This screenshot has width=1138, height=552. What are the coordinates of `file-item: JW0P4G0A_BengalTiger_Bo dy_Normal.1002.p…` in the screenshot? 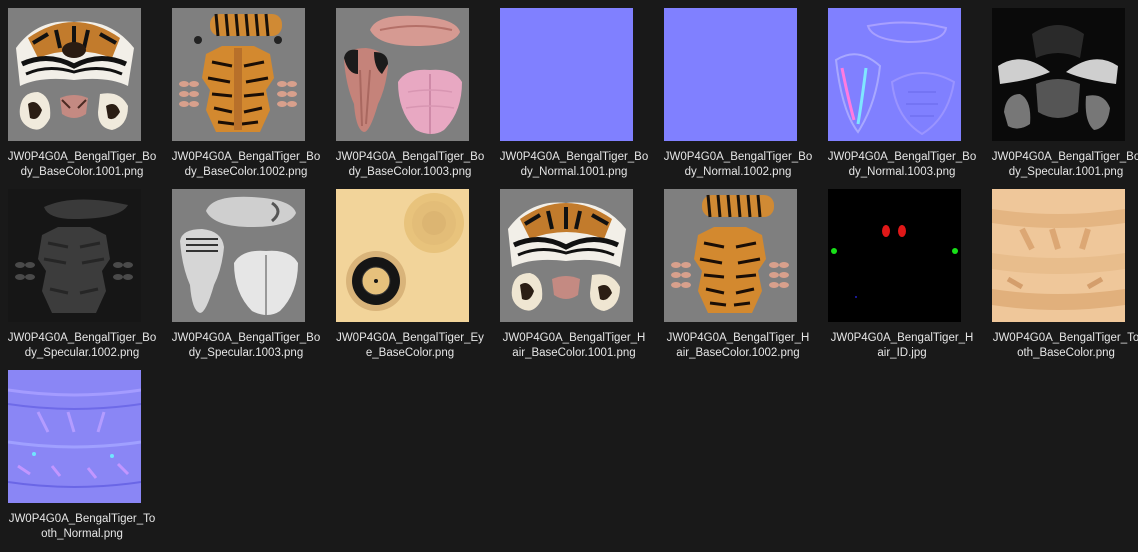 It's located at (738, 90).